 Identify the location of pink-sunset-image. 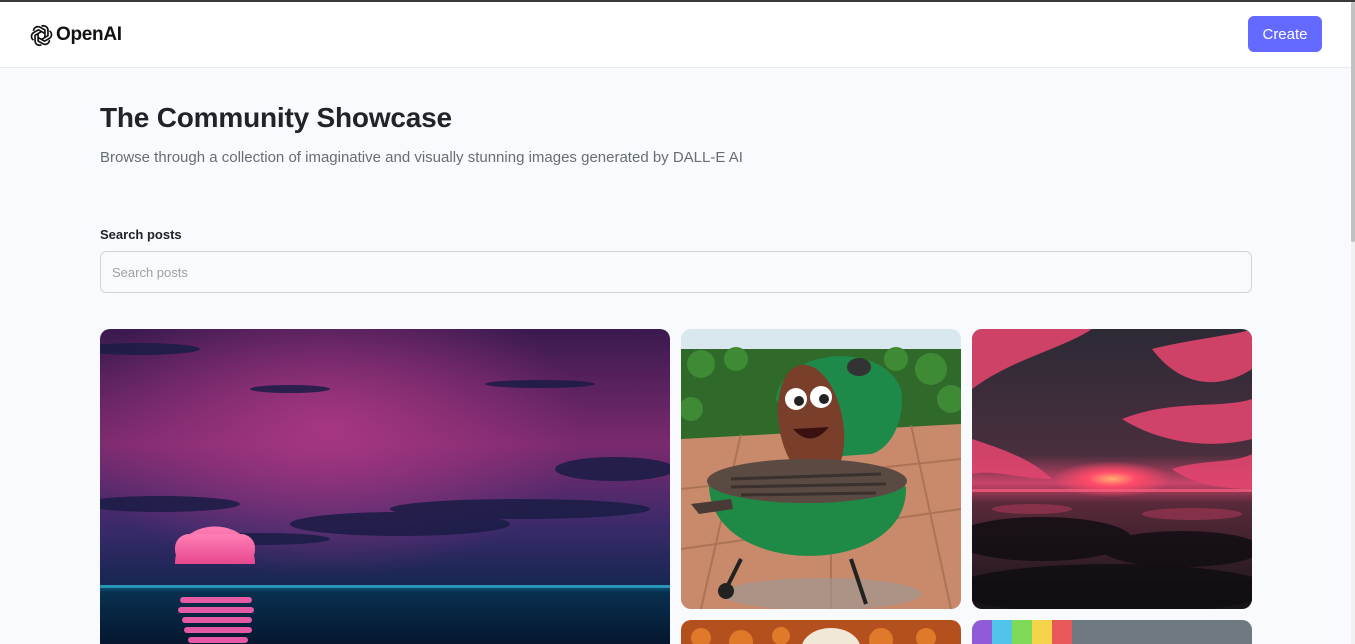
(1112, 469).